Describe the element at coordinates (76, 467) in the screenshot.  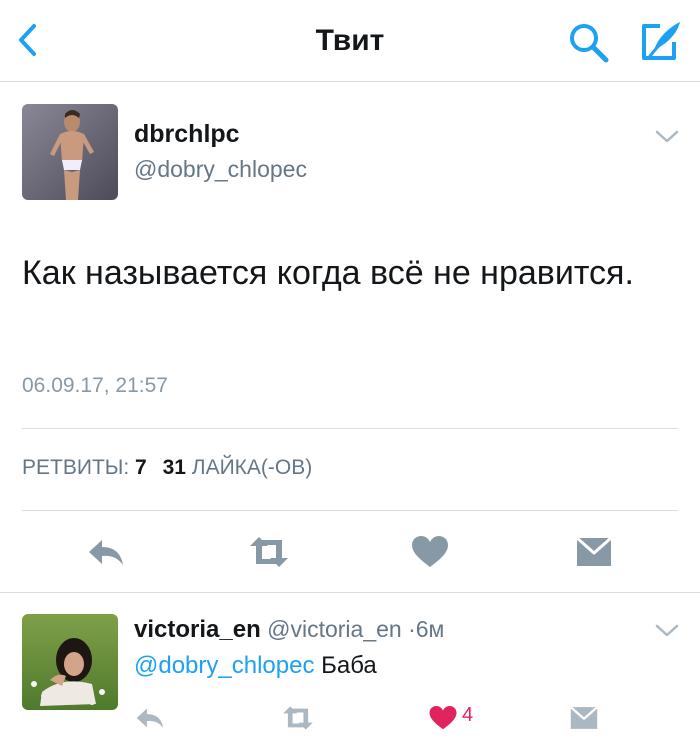
I see `retweets-label: РЕТВИТЫ:` at that location.